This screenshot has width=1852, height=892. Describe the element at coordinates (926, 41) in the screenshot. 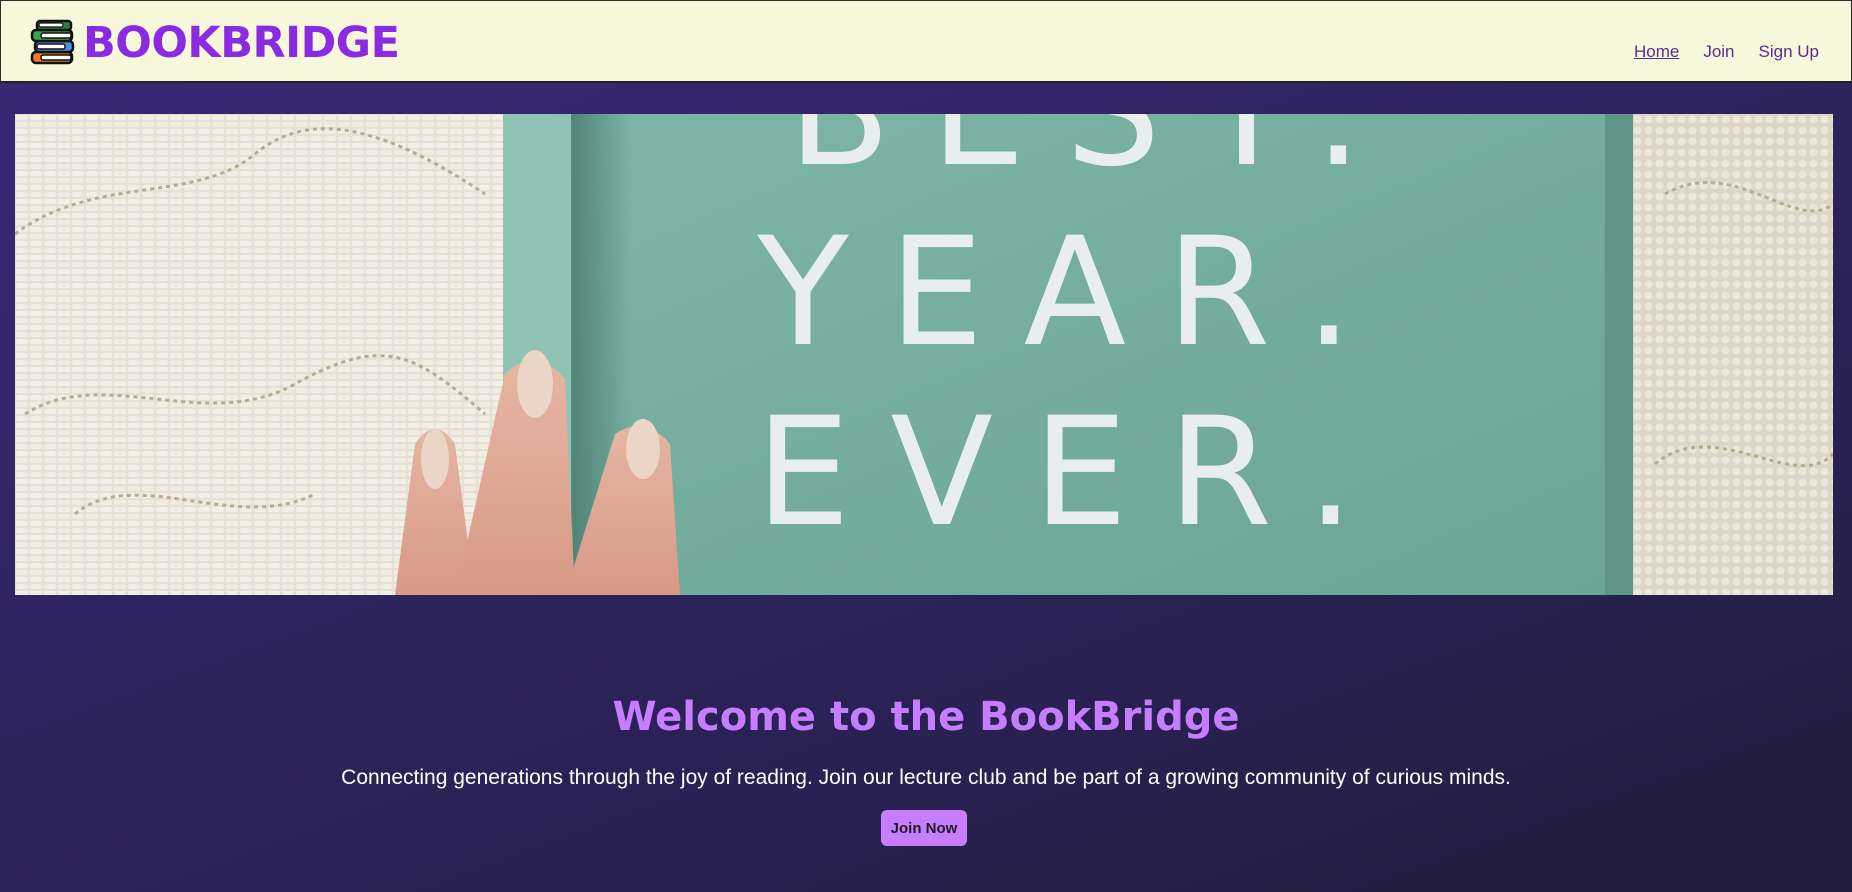

I see `site-header: BOOKBRIDGE Home Join Sign Up` at that location.